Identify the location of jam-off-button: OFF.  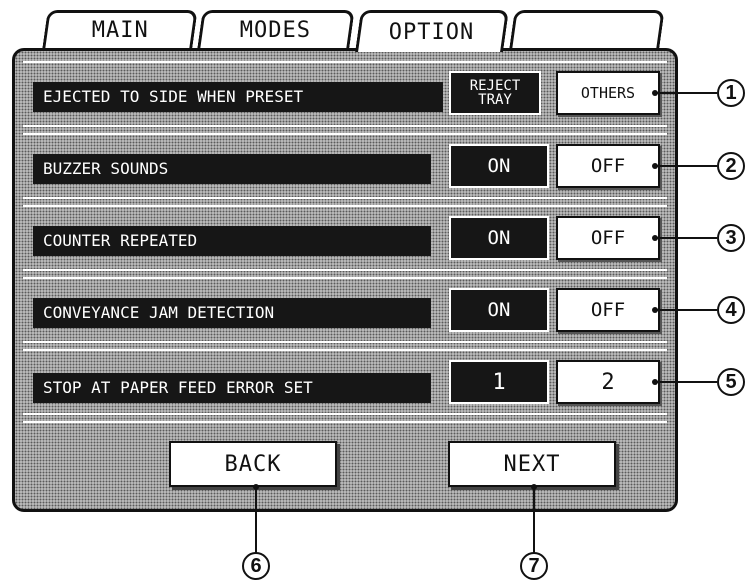
(608, 310).